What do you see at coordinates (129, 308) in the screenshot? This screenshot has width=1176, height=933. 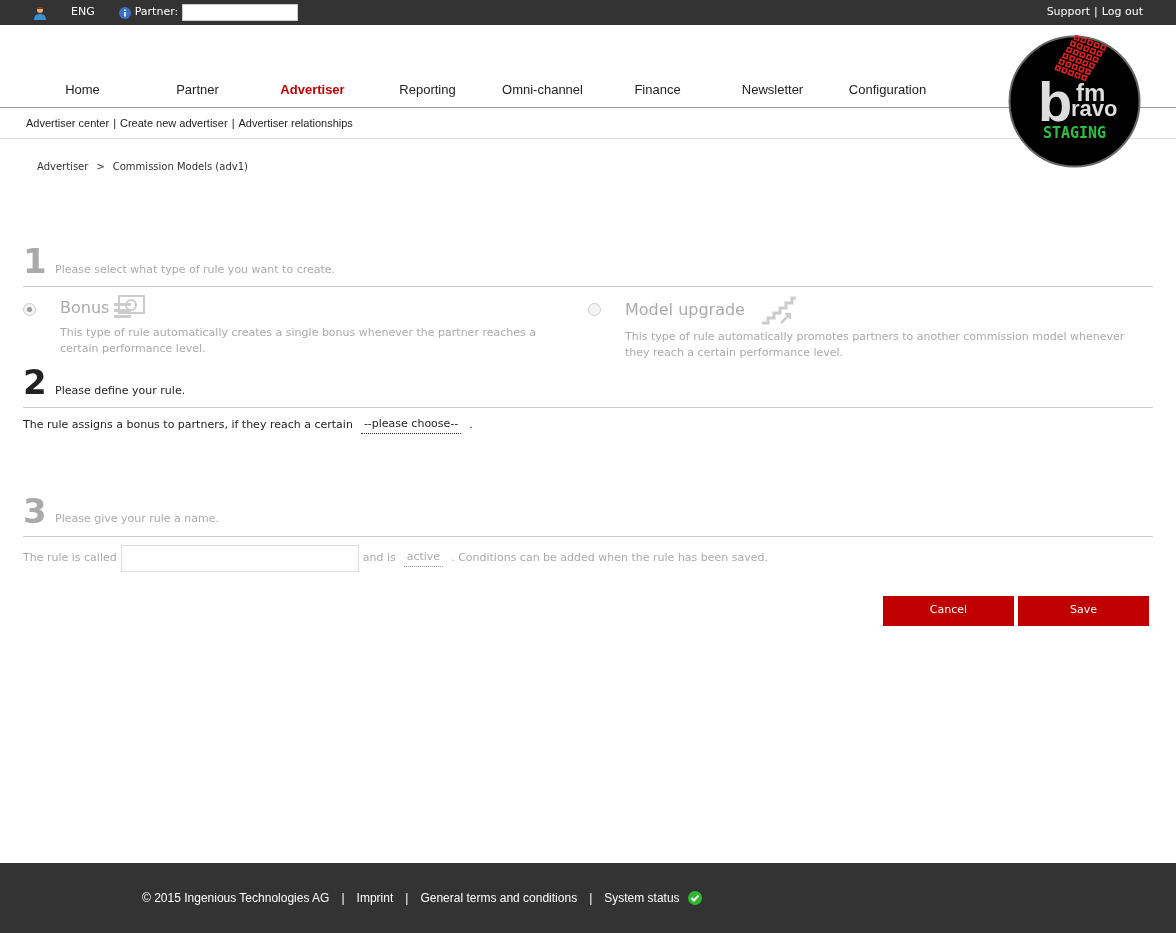 I see `cash-icon` at bounding box center [129, 308].